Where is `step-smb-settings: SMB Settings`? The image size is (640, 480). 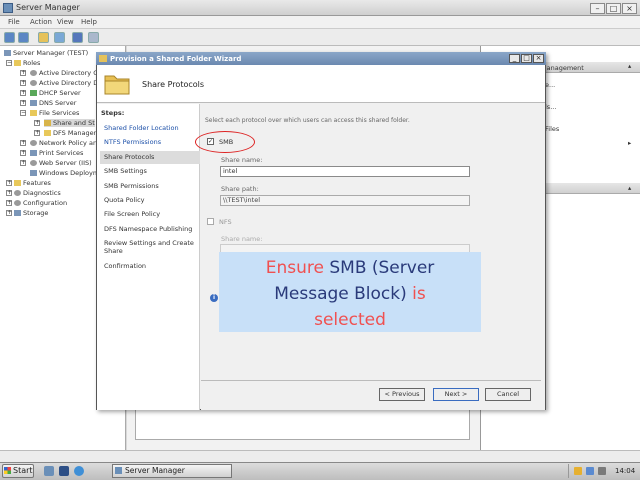 step-smb-settings: SMB Settings is located at coordinates (125, 171).